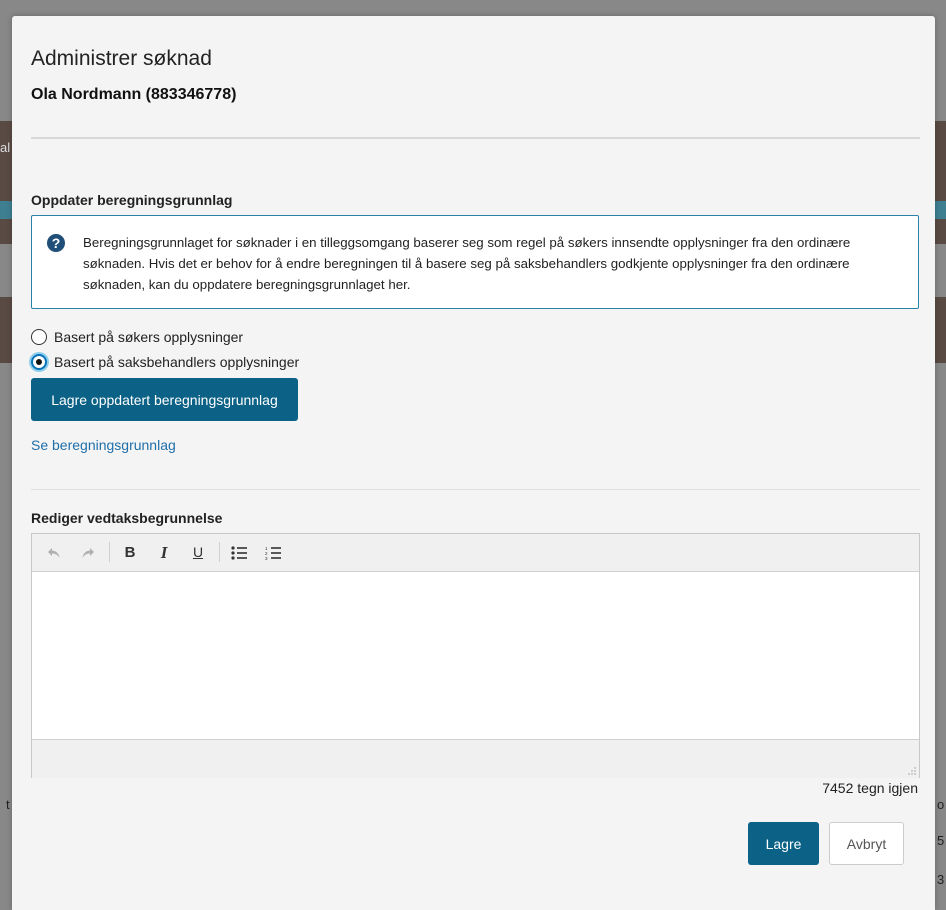 The width and height of the screenshot is (946, 910). I want to click on radio-button, so click(39, 337).